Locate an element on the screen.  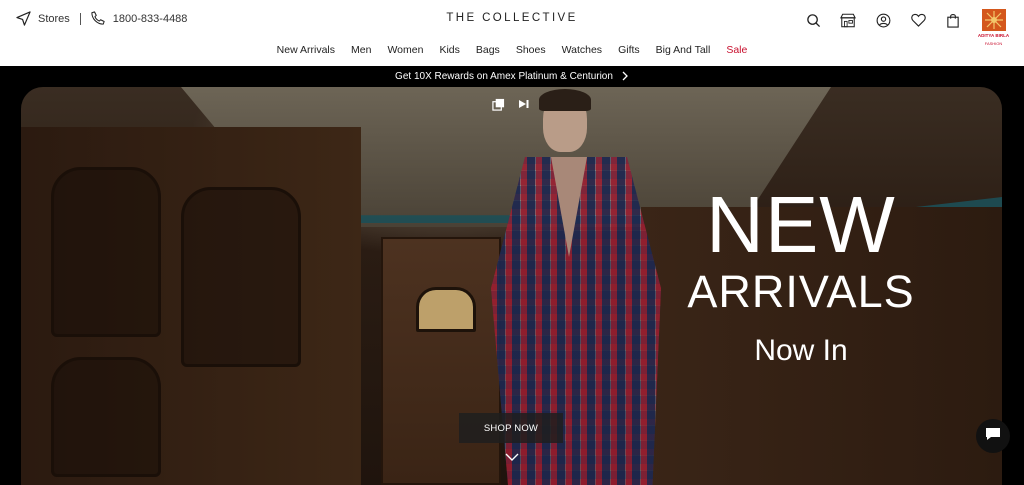
nav-item-women: Women is located at coordinates (405, 50).